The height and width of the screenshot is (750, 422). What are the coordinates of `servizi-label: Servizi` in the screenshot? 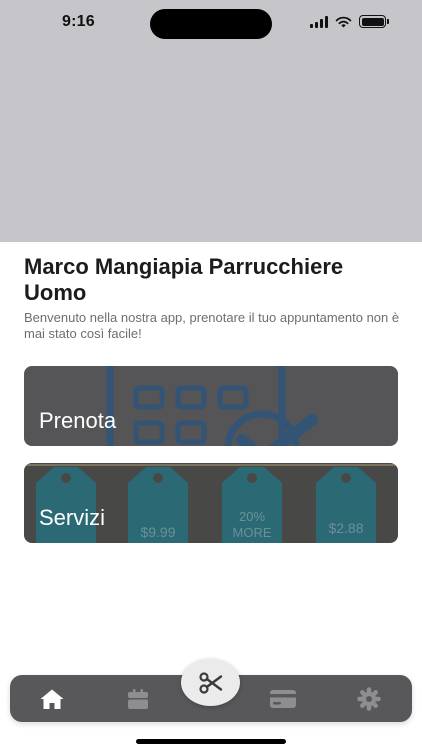 It's located at (72, 517).